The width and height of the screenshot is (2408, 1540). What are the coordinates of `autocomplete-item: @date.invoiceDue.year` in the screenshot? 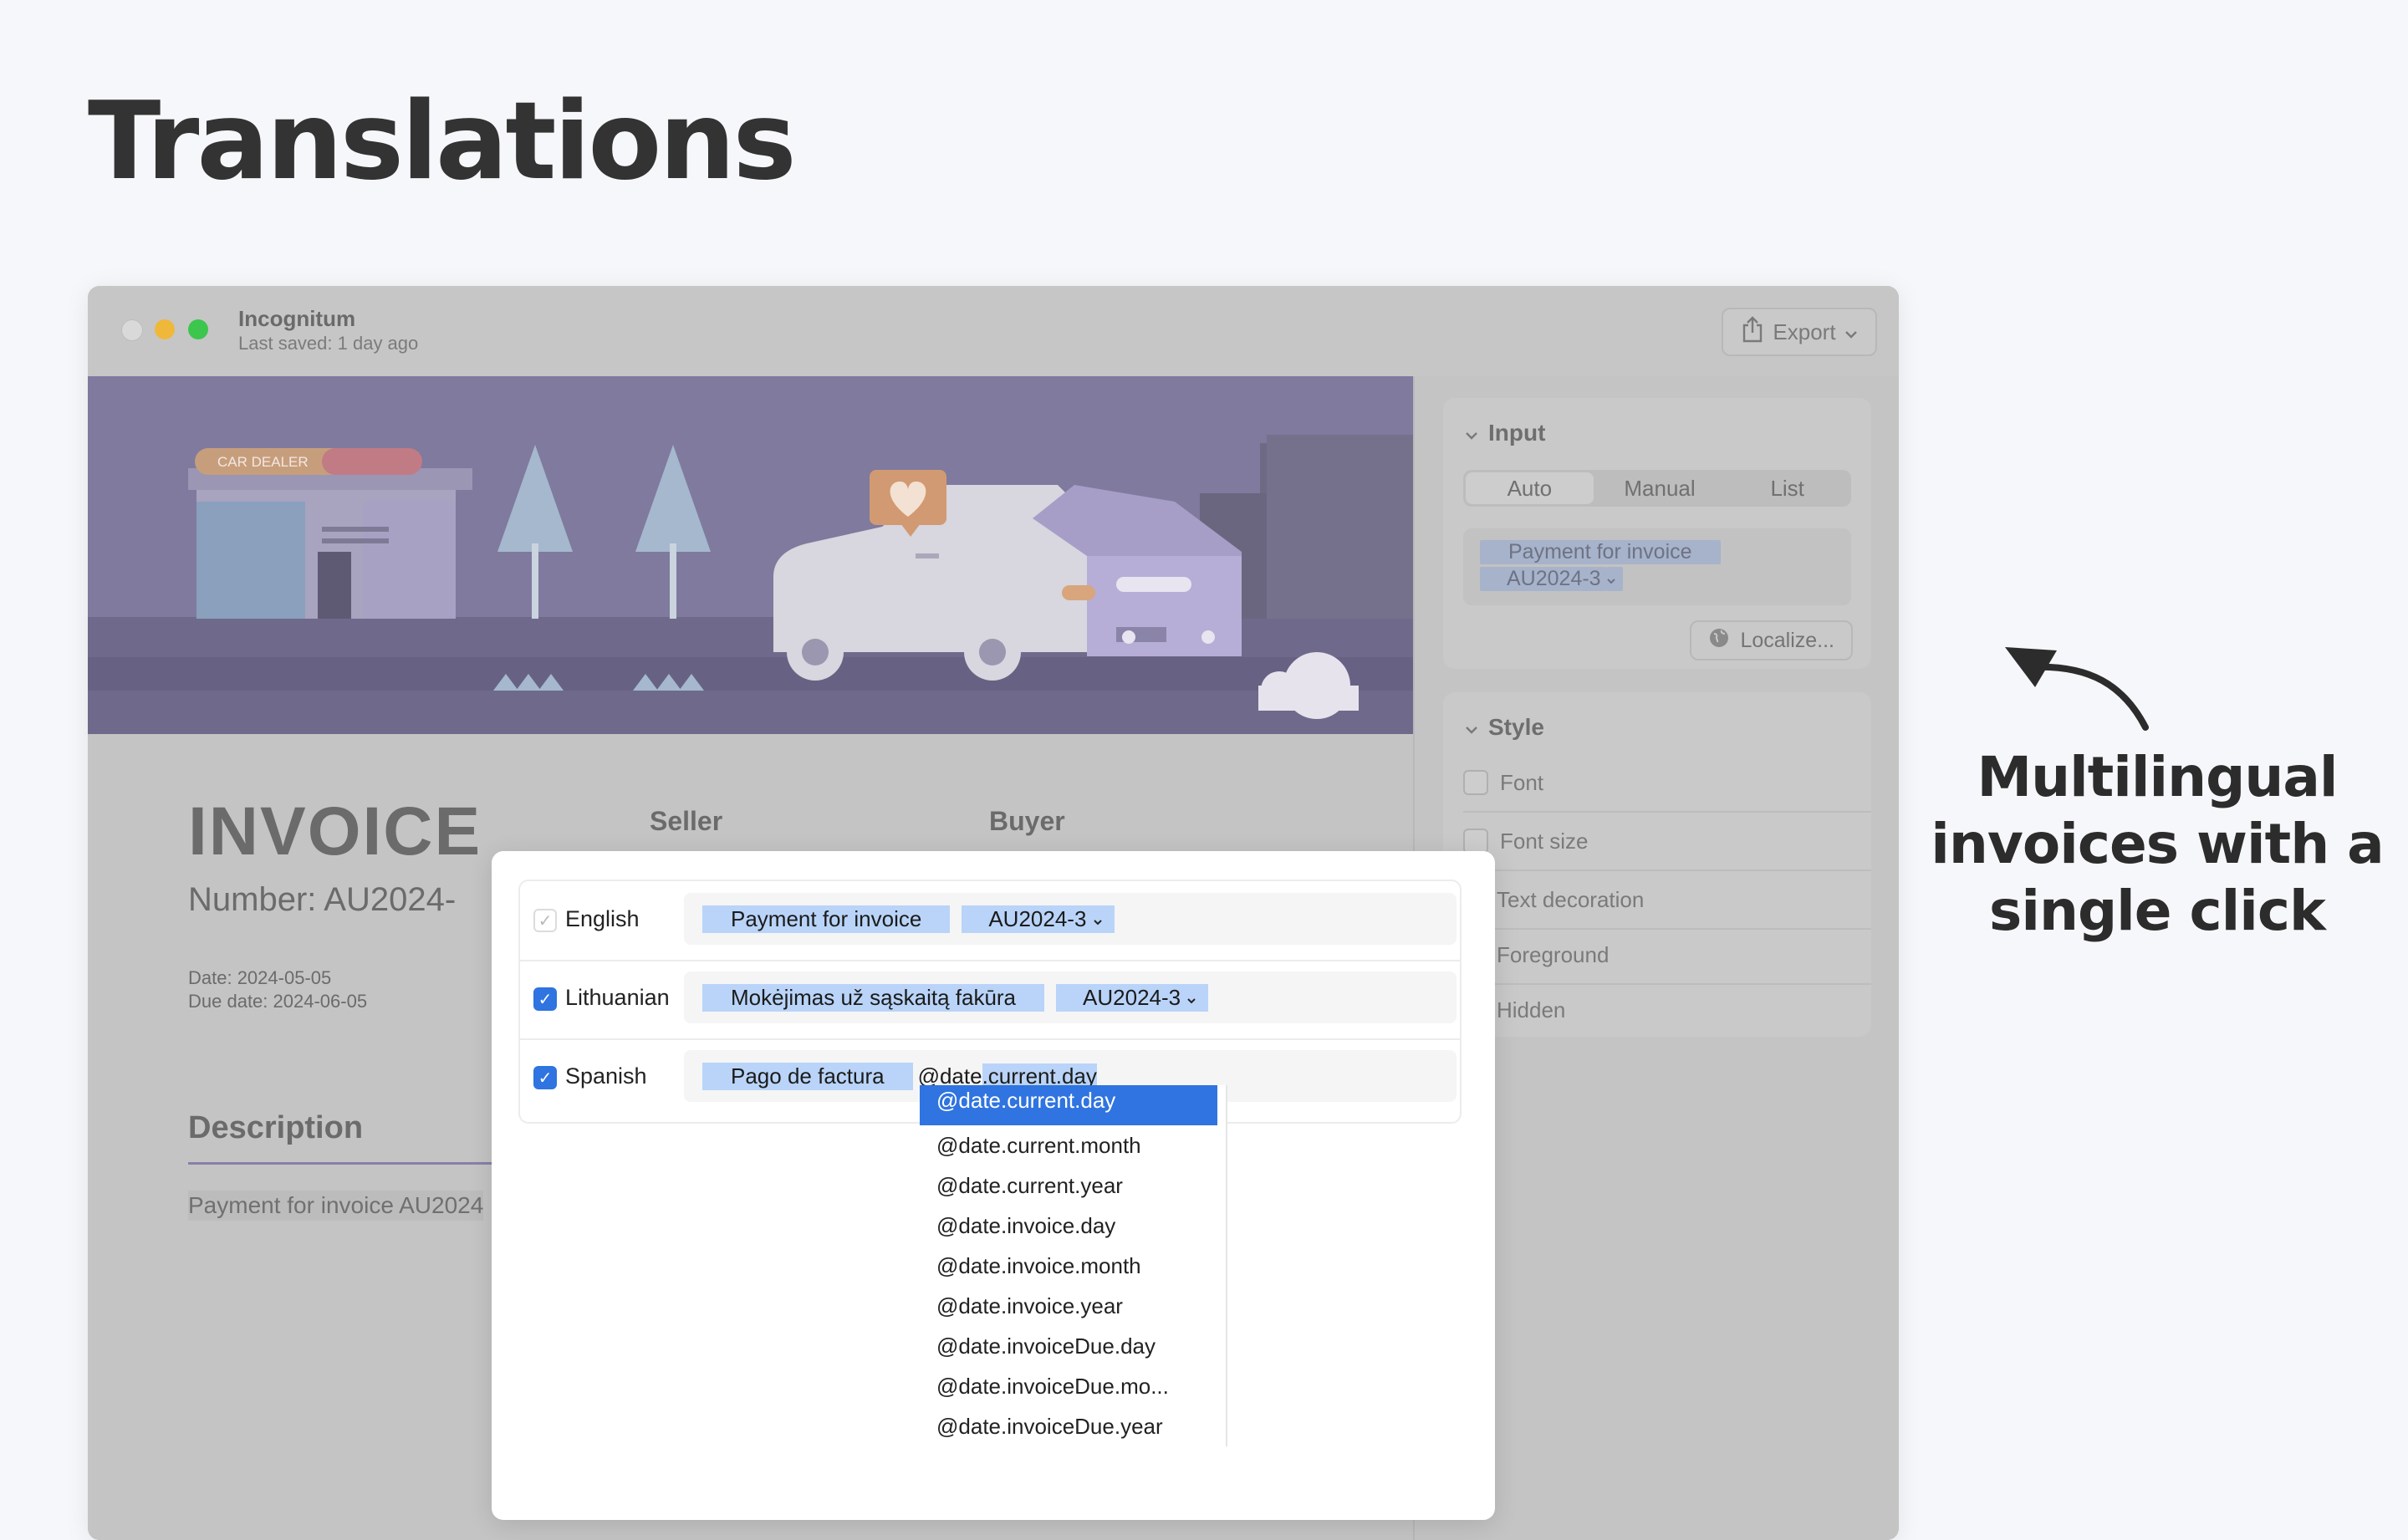 It's located at (1068, 1426).